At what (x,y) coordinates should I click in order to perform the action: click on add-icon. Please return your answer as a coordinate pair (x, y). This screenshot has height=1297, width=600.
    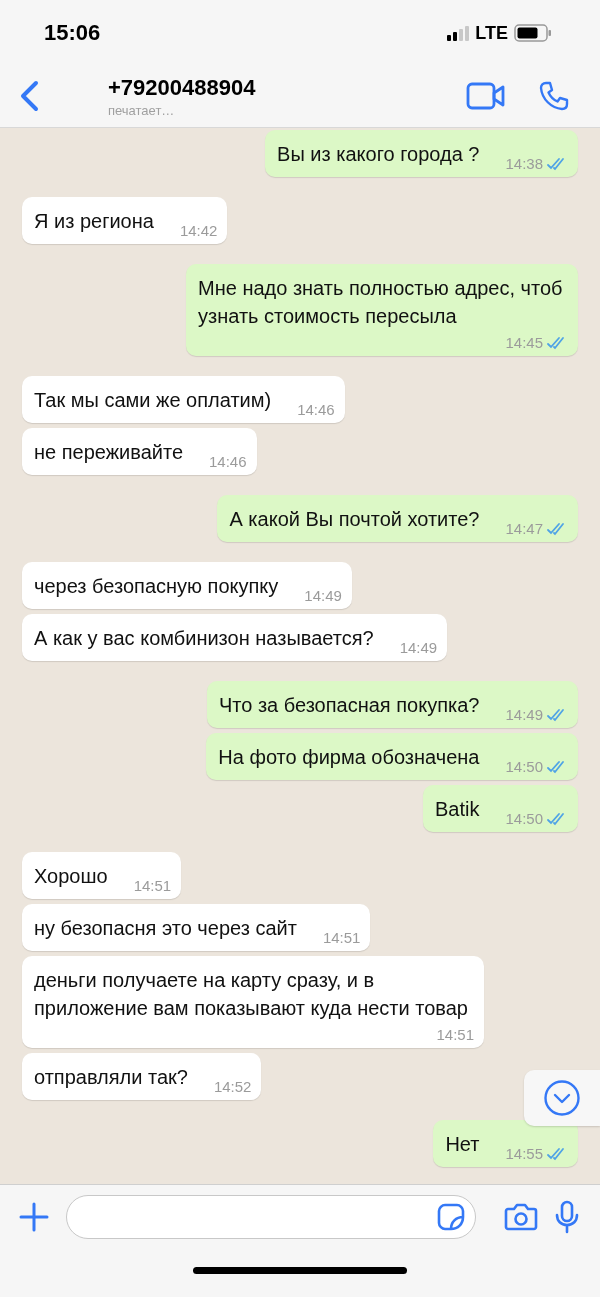
    Looking at the image, I should click on (34, 1217).